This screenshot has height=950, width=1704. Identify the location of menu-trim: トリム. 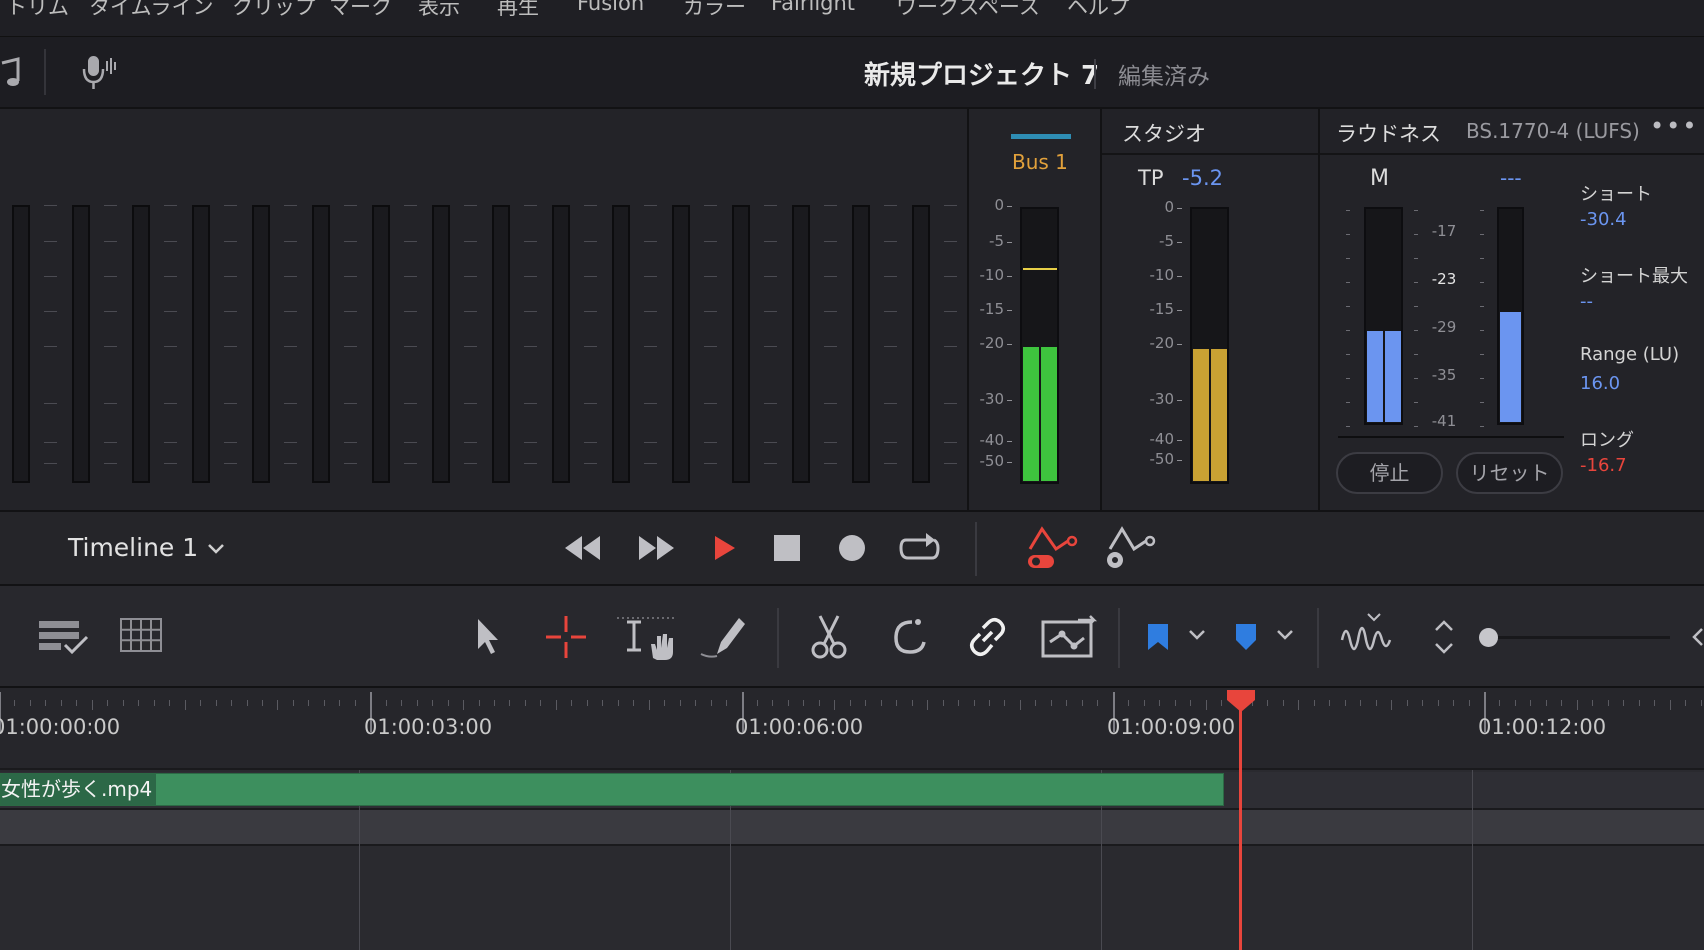
(37, 10).